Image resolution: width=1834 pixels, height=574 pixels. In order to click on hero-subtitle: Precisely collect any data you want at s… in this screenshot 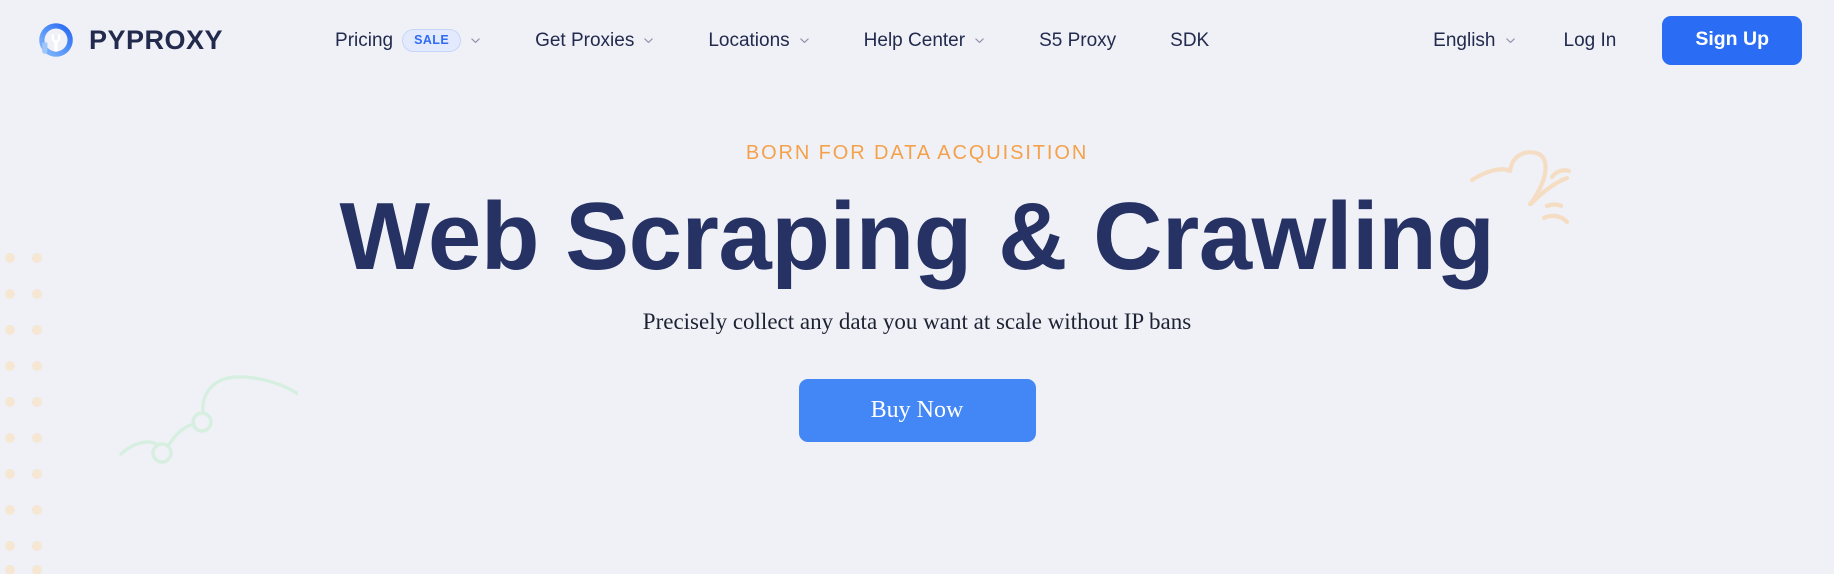, I will do `click(917, 321)`.